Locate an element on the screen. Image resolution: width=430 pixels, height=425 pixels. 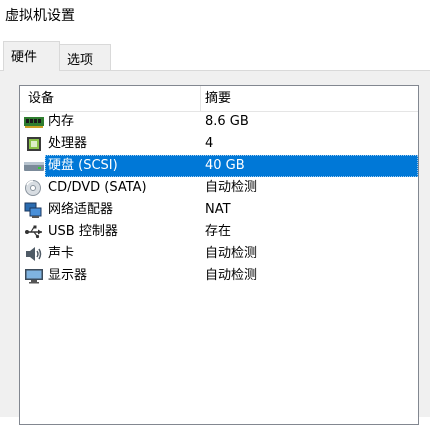
device-name: 内存 is located at coordinates (61, 121).